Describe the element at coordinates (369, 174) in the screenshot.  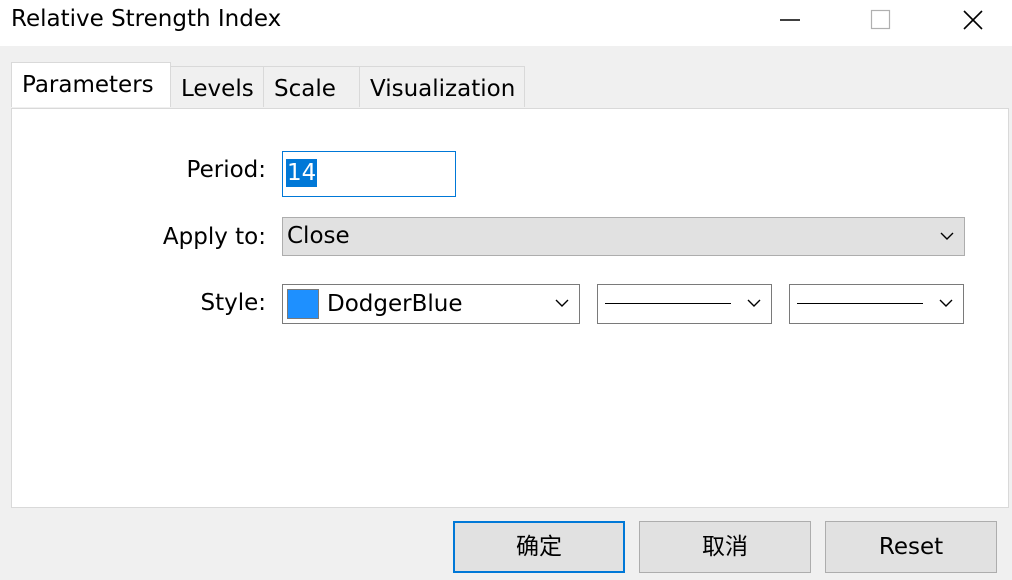
I see `period-input: 14` at that location.